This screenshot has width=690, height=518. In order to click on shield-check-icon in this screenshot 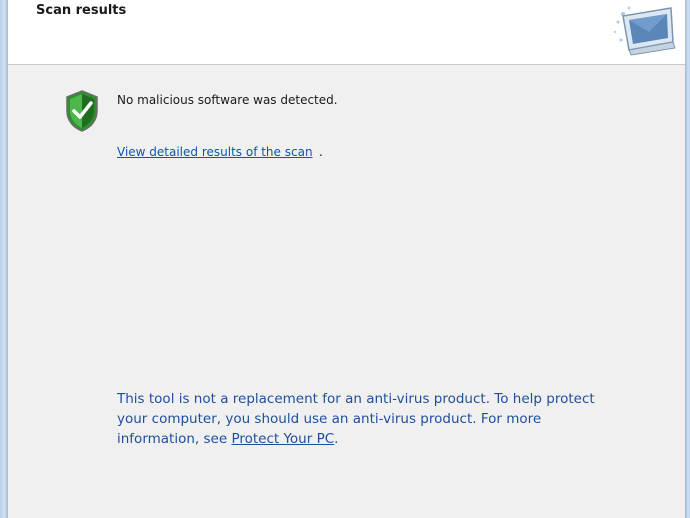, I will do `click(82, 111)`.